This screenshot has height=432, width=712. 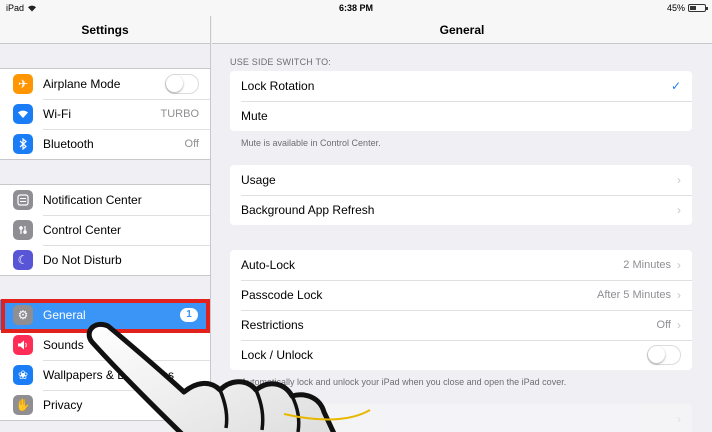 I want to click on usage-group: Usage › Background App Refresh ›, so click(x=461, y=195).